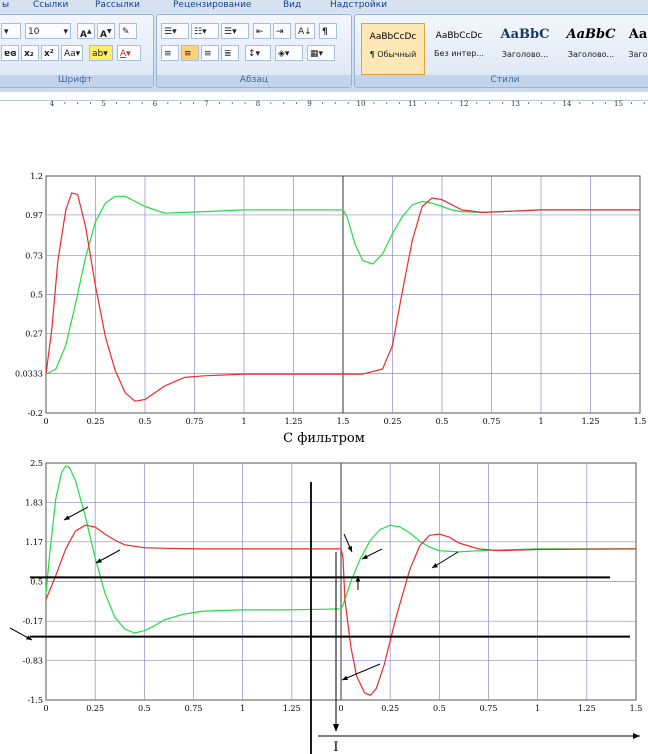  What do you see at coordinates (361, 672) in the screenshot?
I see `annotation-arrow` at bounding box center [361, 672].